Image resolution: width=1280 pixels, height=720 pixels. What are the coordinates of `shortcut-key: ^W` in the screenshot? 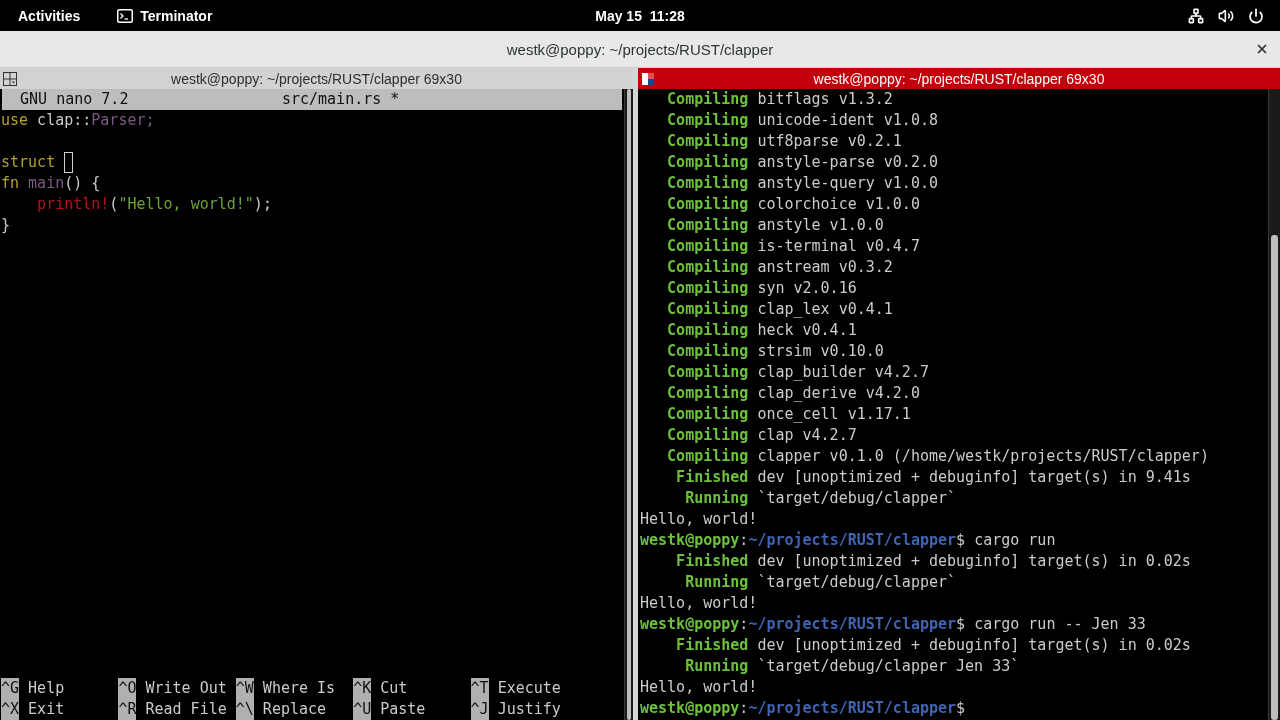 It's located at (244, 688).